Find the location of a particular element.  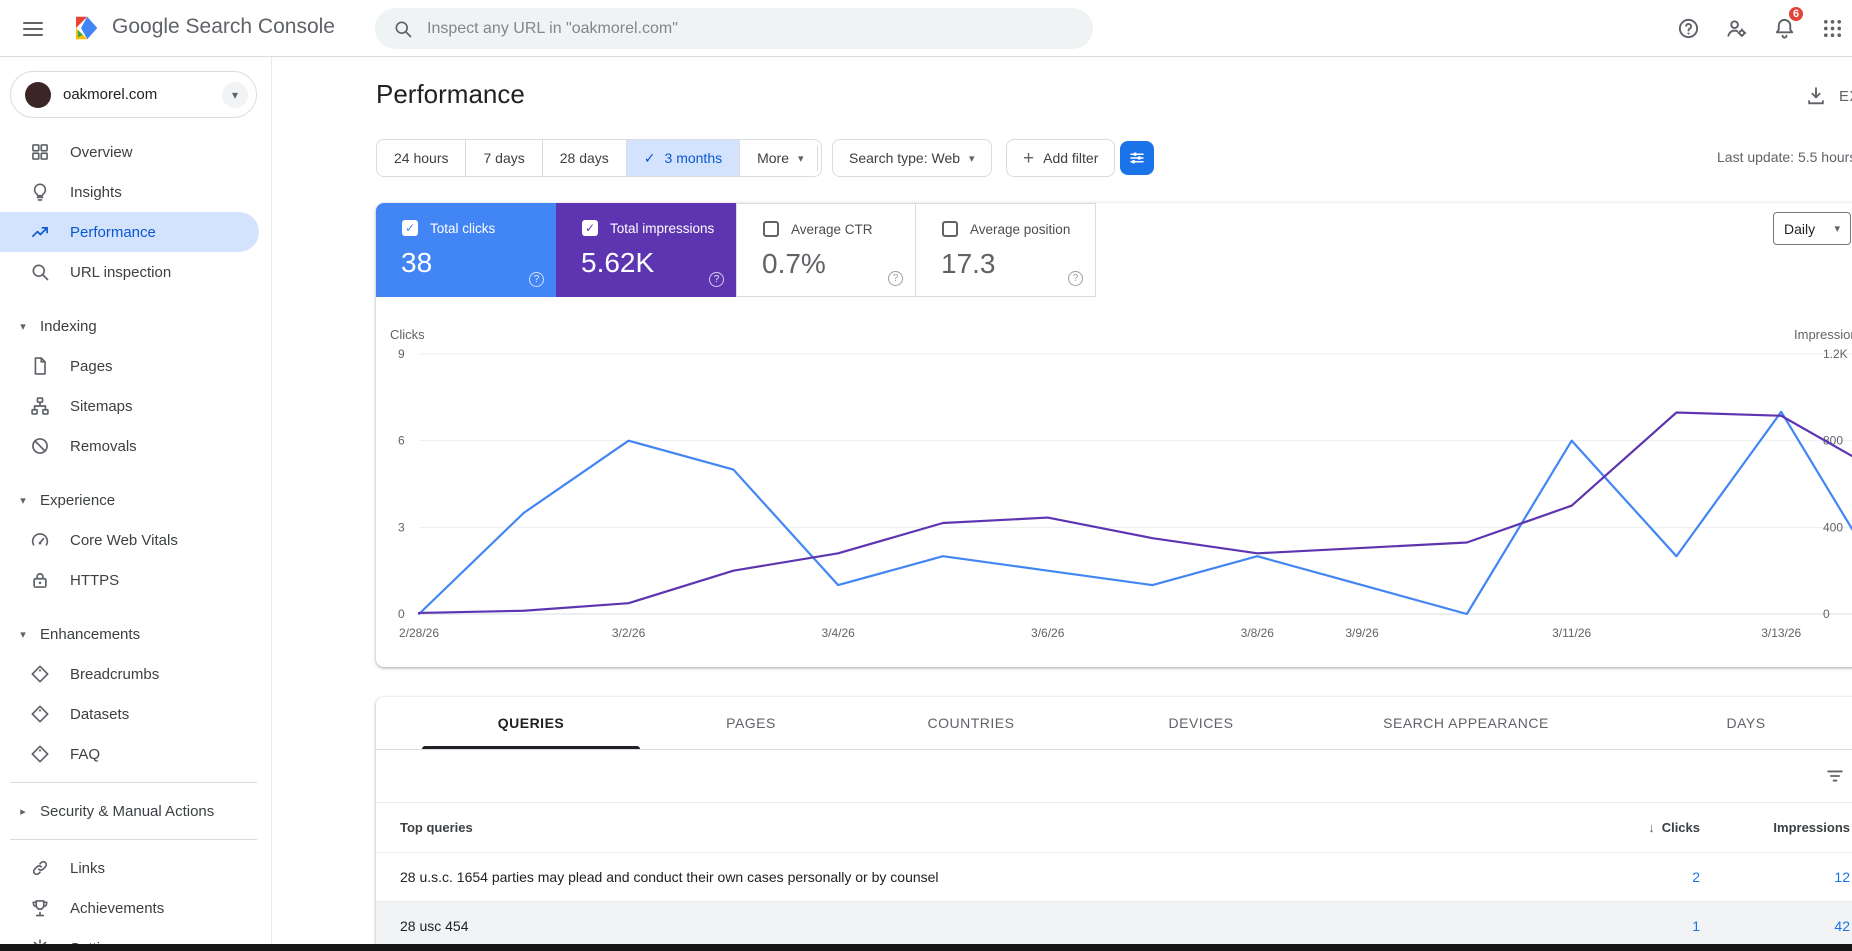

sidebar-section-experience: ▾ Experience is located at coordinates (135, 500).